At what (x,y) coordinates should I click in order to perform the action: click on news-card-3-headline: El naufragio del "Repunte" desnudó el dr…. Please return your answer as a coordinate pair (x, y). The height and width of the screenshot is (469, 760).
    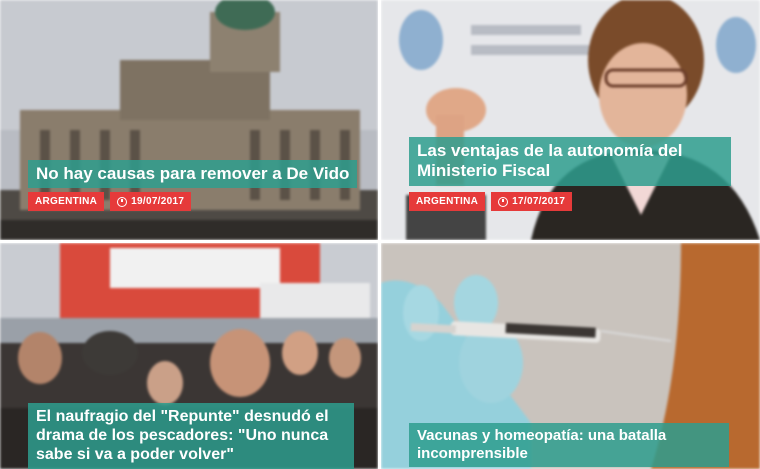
    Looking at the image, I should click on (191, 436).